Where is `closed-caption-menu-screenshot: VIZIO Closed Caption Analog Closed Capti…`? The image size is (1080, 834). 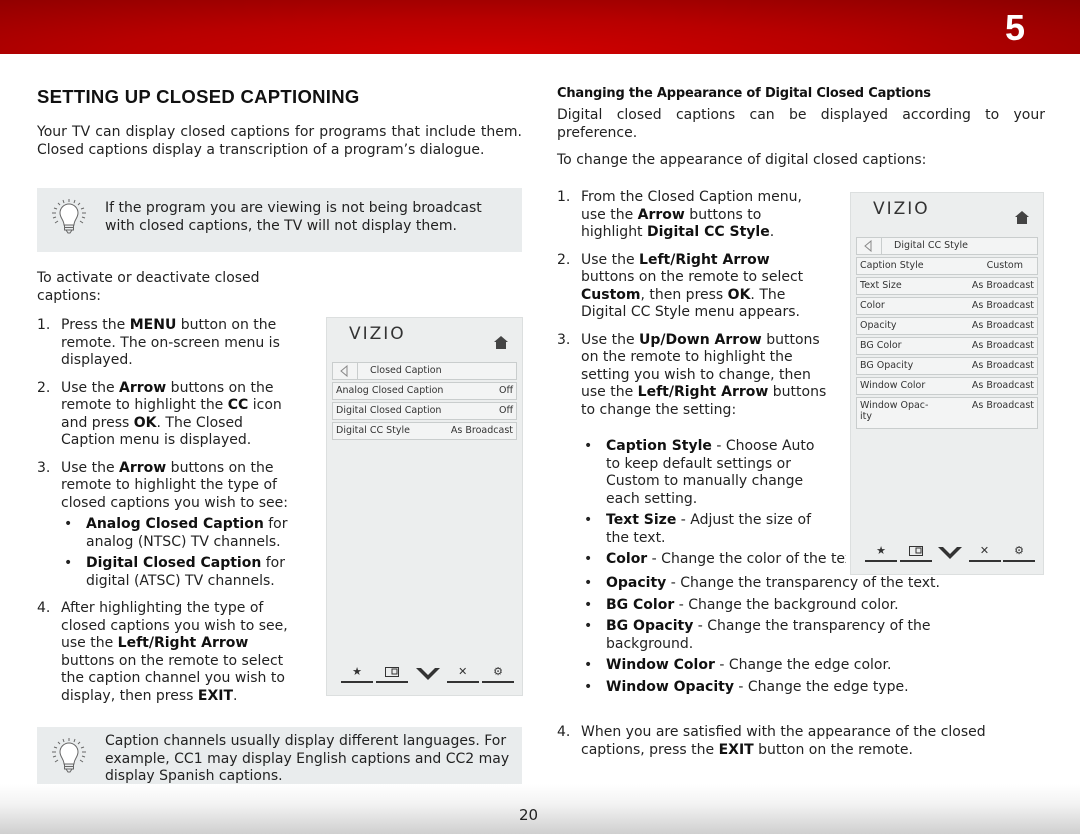 closed-caption-menu-screenshot: VIZIO Closed Caption Analog Closed Capti… is located at coordinates (424, 506).